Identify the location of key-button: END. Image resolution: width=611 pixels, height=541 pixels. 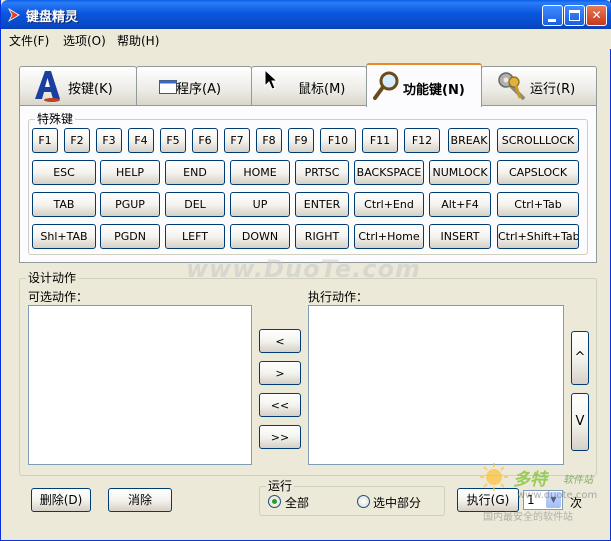
(195, 172).